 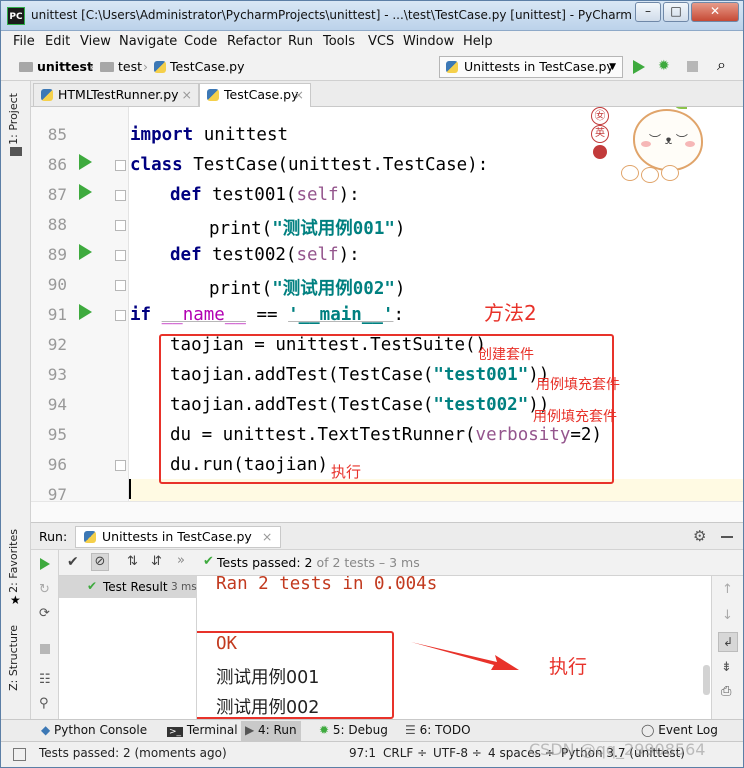 I want to click on arrow-down-icon: ↓, so click(x=727, y=615).